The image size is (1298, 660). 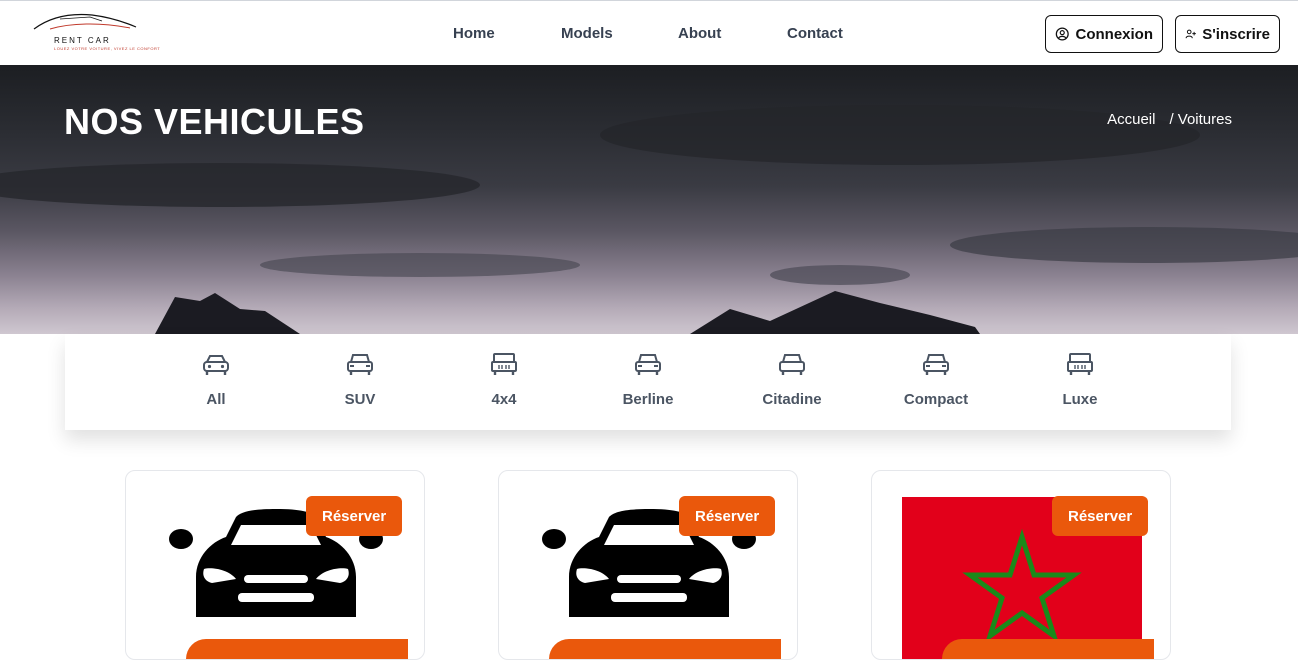 What do you see at coordinates (360, 399) in the screenshot?
I see `category-label: SUV` at bounding box center [360, 399].